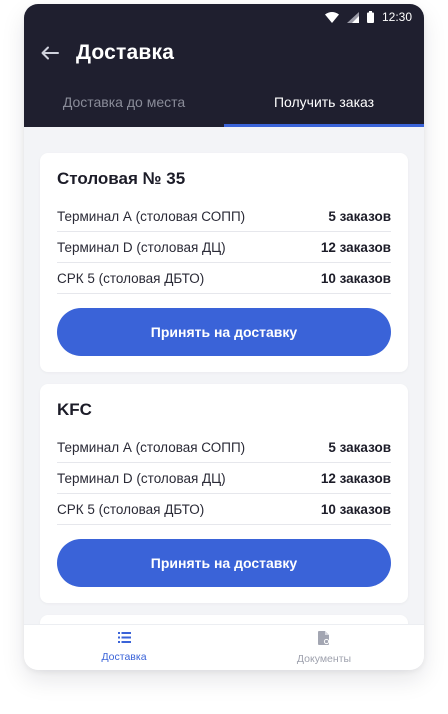  I want to click on signal-icon, so click(352, 17).